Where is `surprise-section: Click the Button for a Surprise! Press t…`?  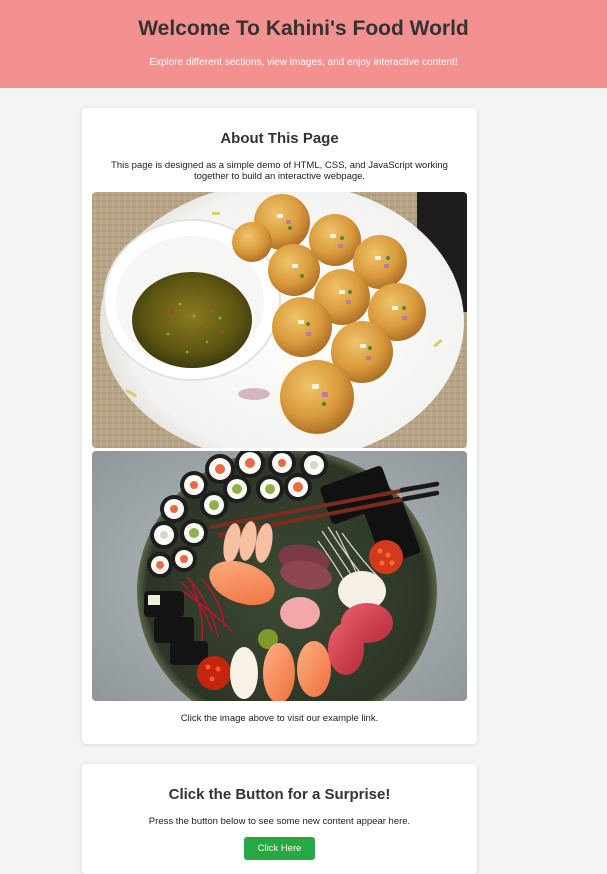
surprise-section: Click the Button for a Surprise! Press t… is located at coordinates (279, 819).